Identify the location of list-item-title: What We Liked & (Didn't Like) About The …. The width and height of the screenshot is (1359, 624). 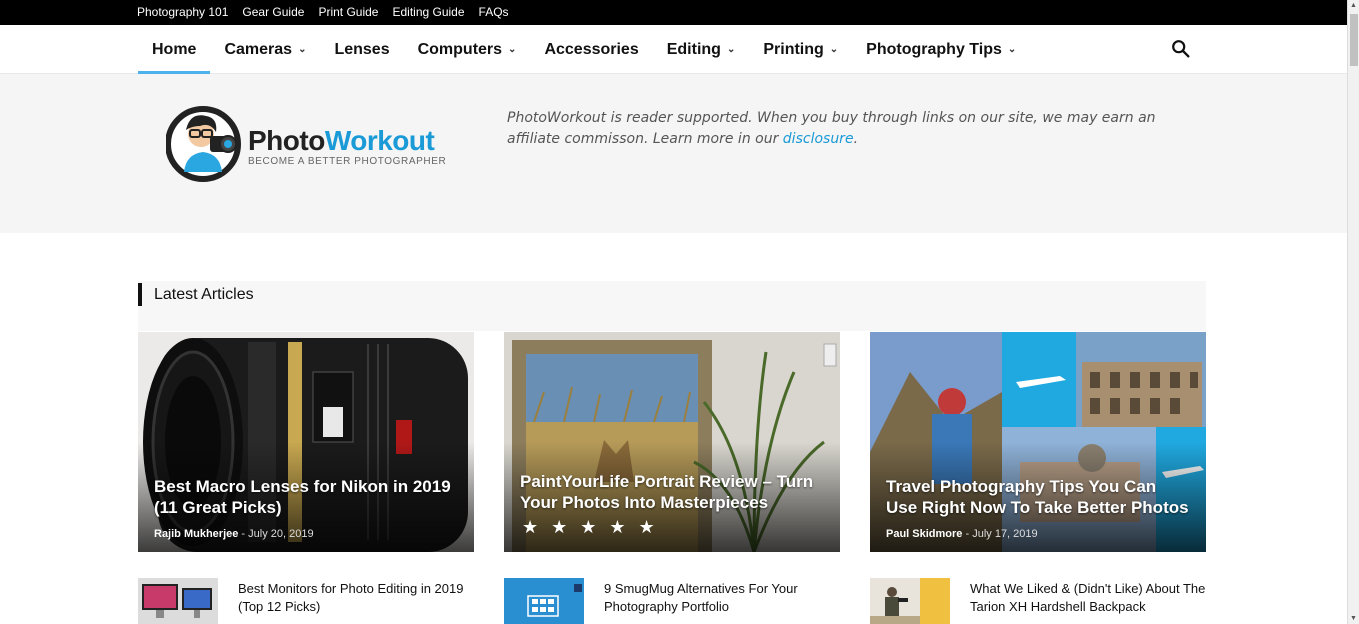
(1090, 598).